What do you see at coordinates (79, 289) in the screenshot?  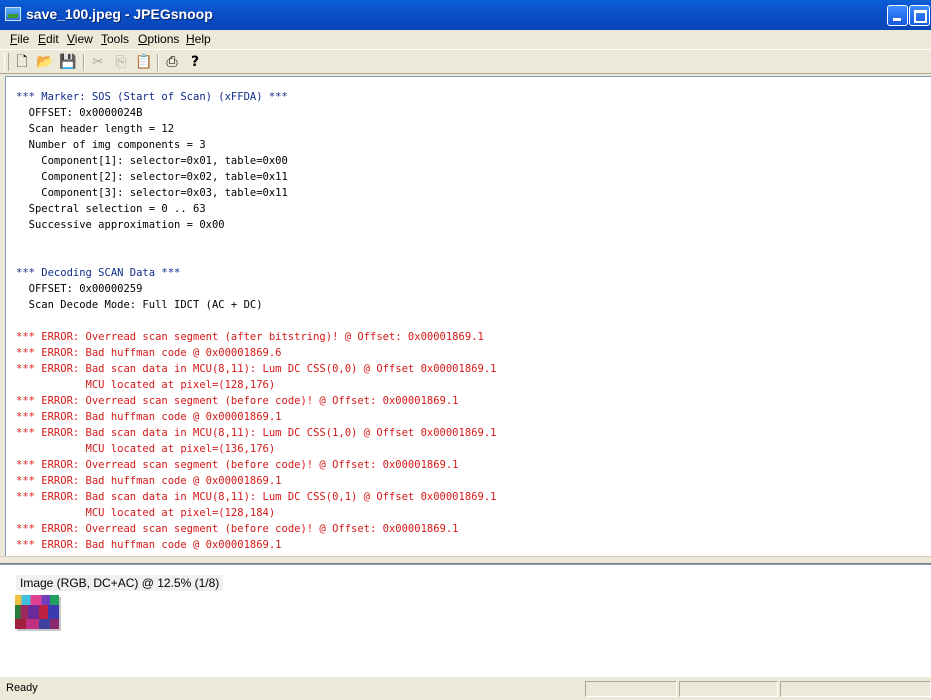 I see `log-line: OFFSET: 0x00000259` at bounding box center [79, 289].